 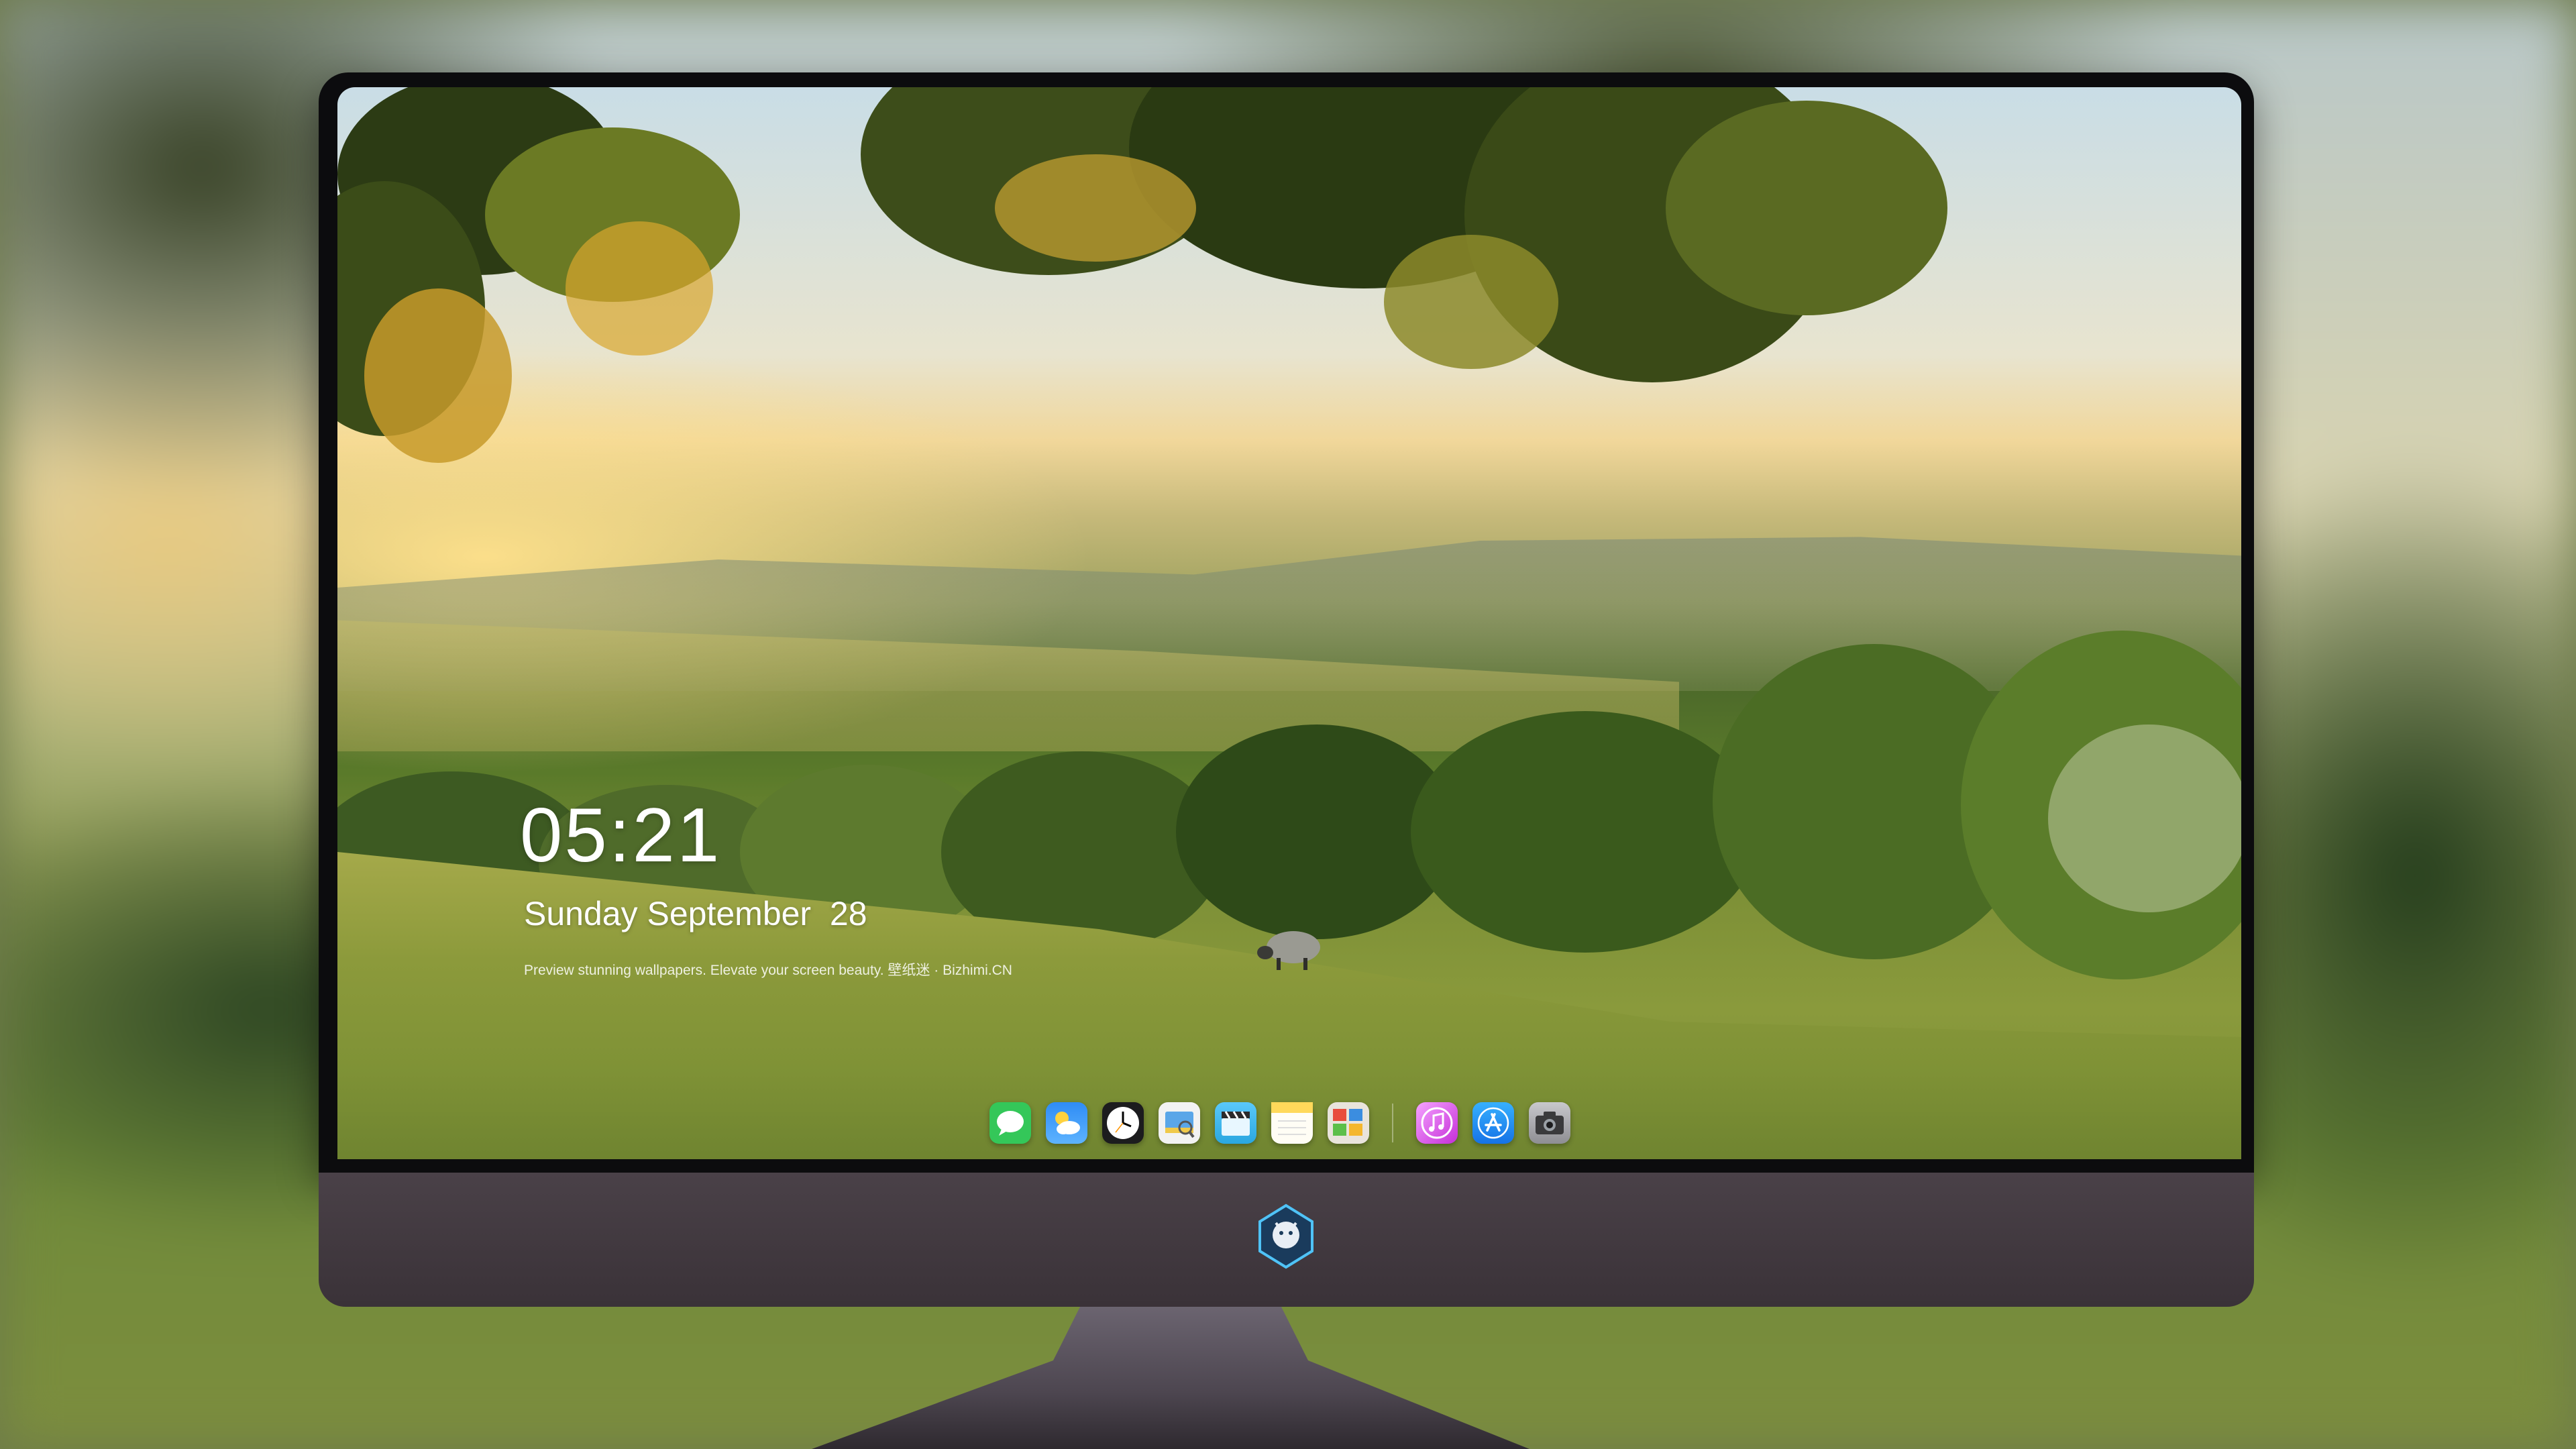 What do you see at coordinates (1123, 1123) in the screenshot?
I see `clock-icon` at bounding box center [1123, 1123].